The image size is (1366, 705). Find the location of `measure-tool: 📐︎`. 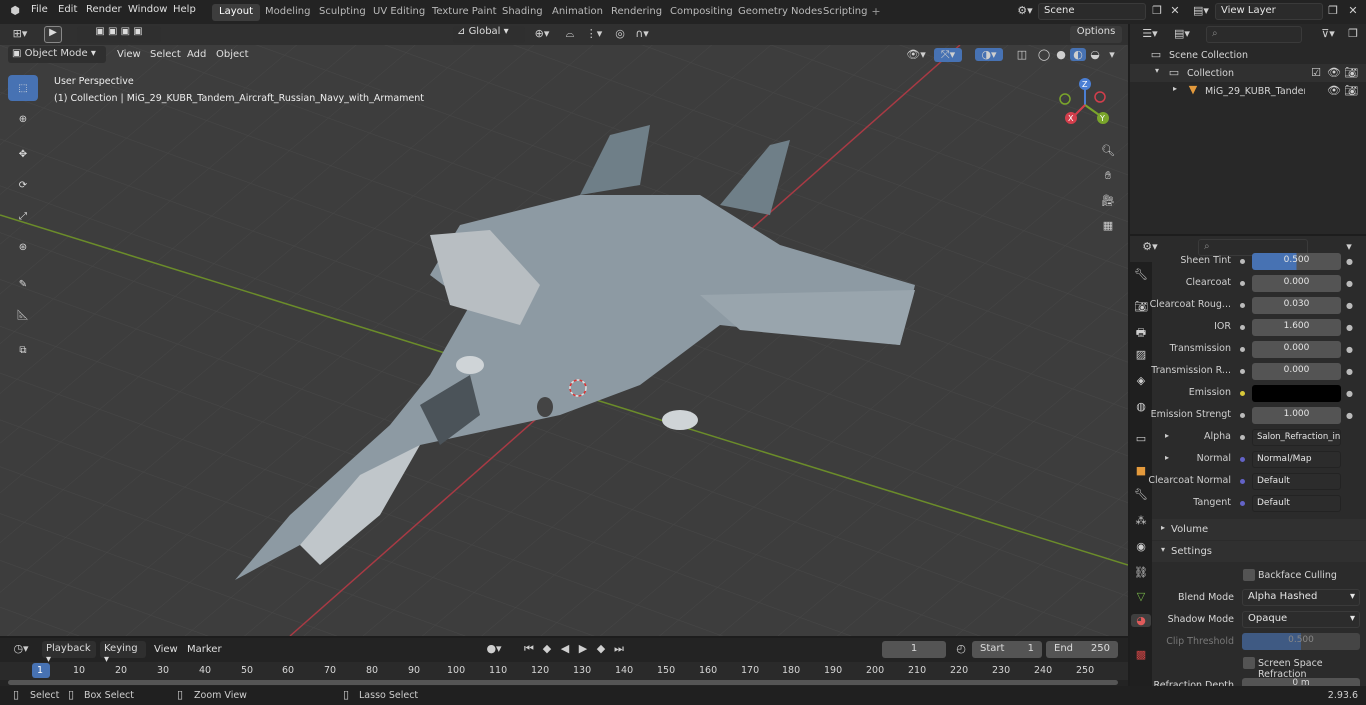

measure-tool: 📐︎ is located at coordinates (23, 315).